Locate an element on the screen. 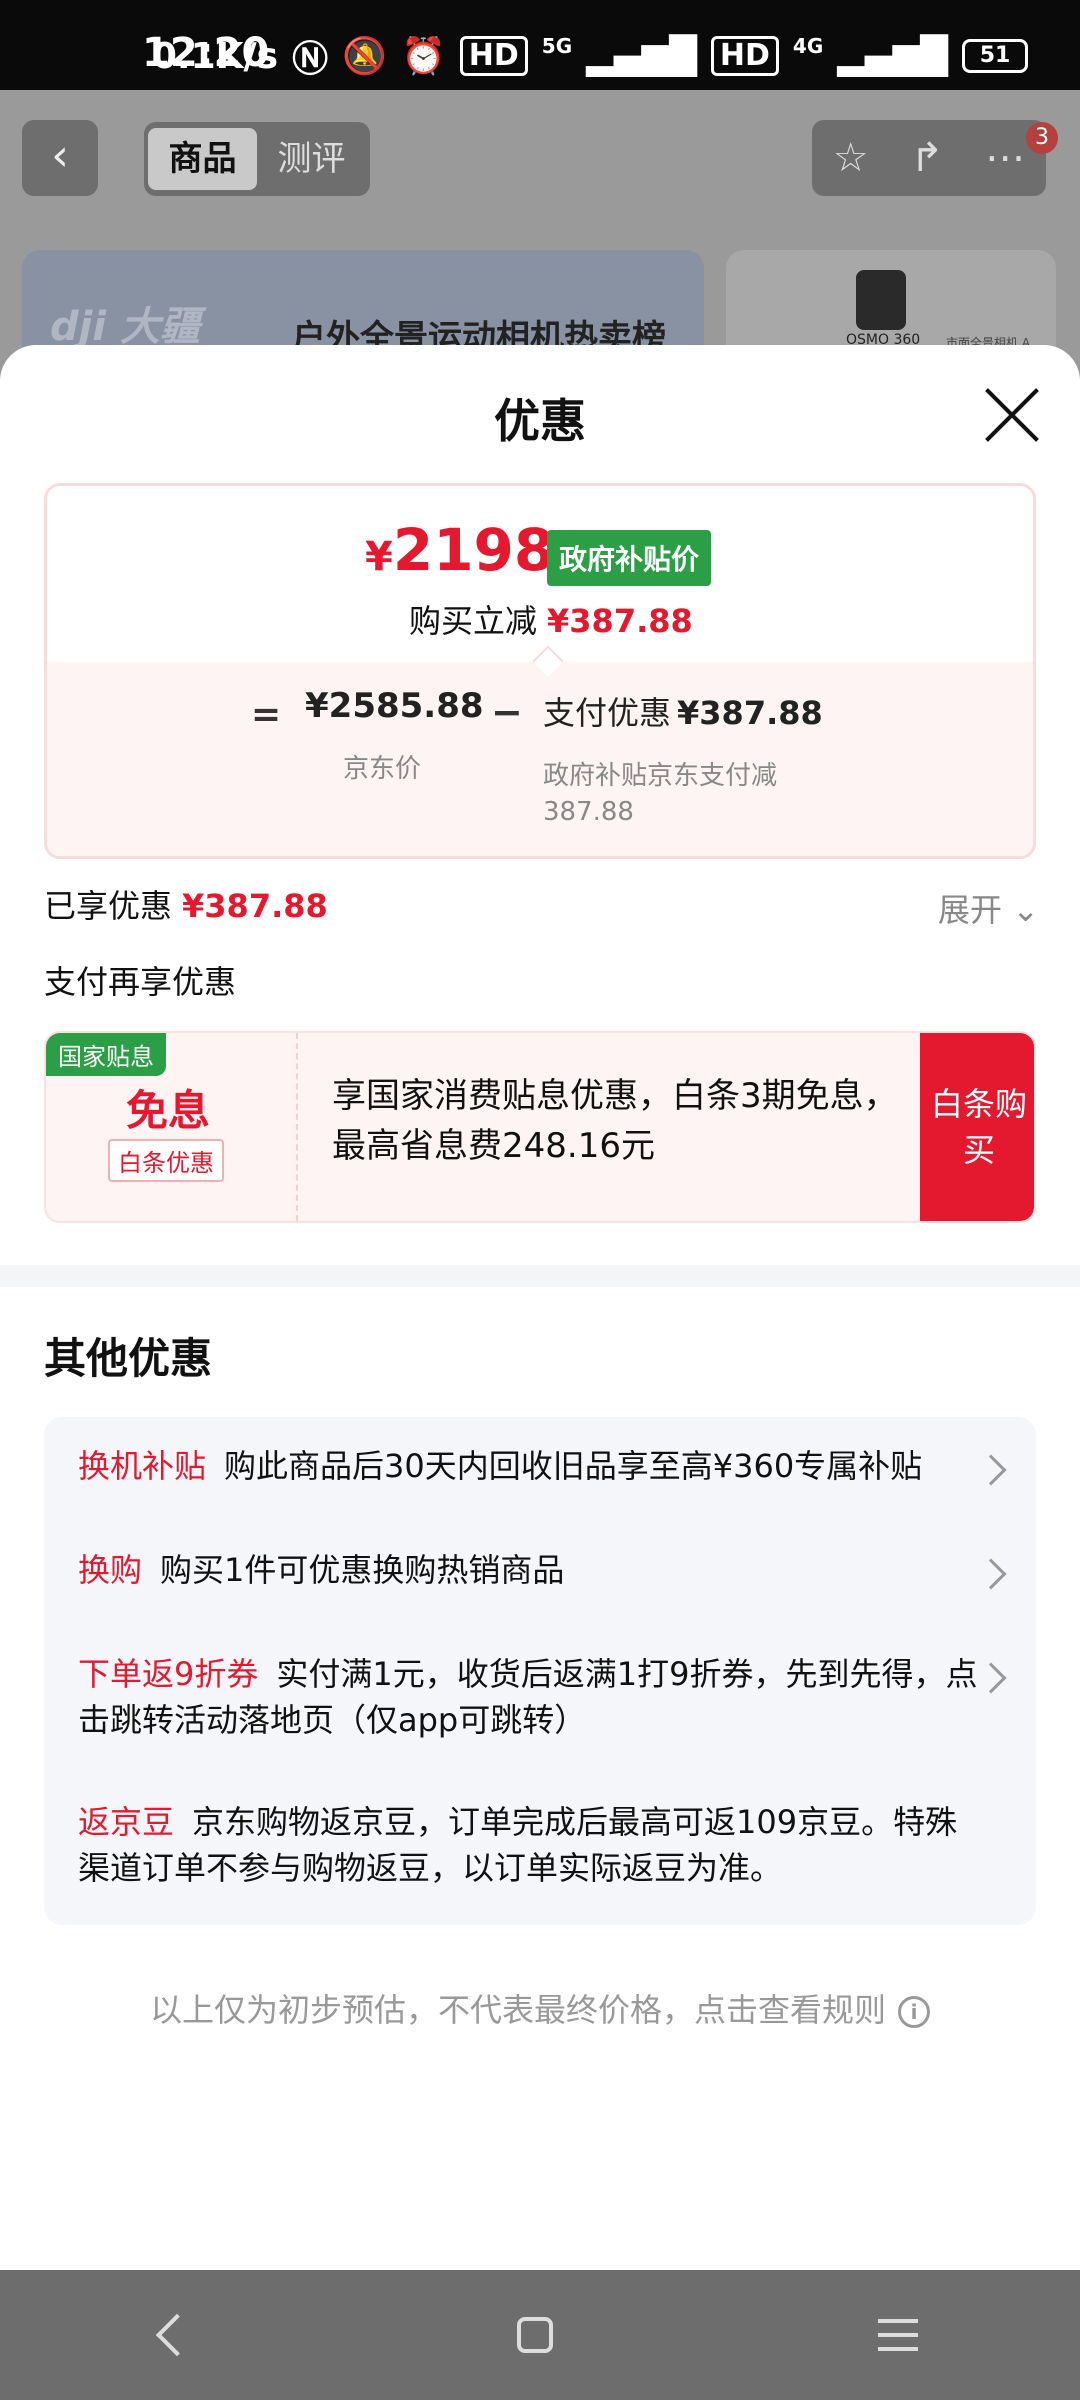 The width and height of the screenshot is (1080, 2400). expand-toggle: 展开 ⌄ is located at coordinates (988, 908).